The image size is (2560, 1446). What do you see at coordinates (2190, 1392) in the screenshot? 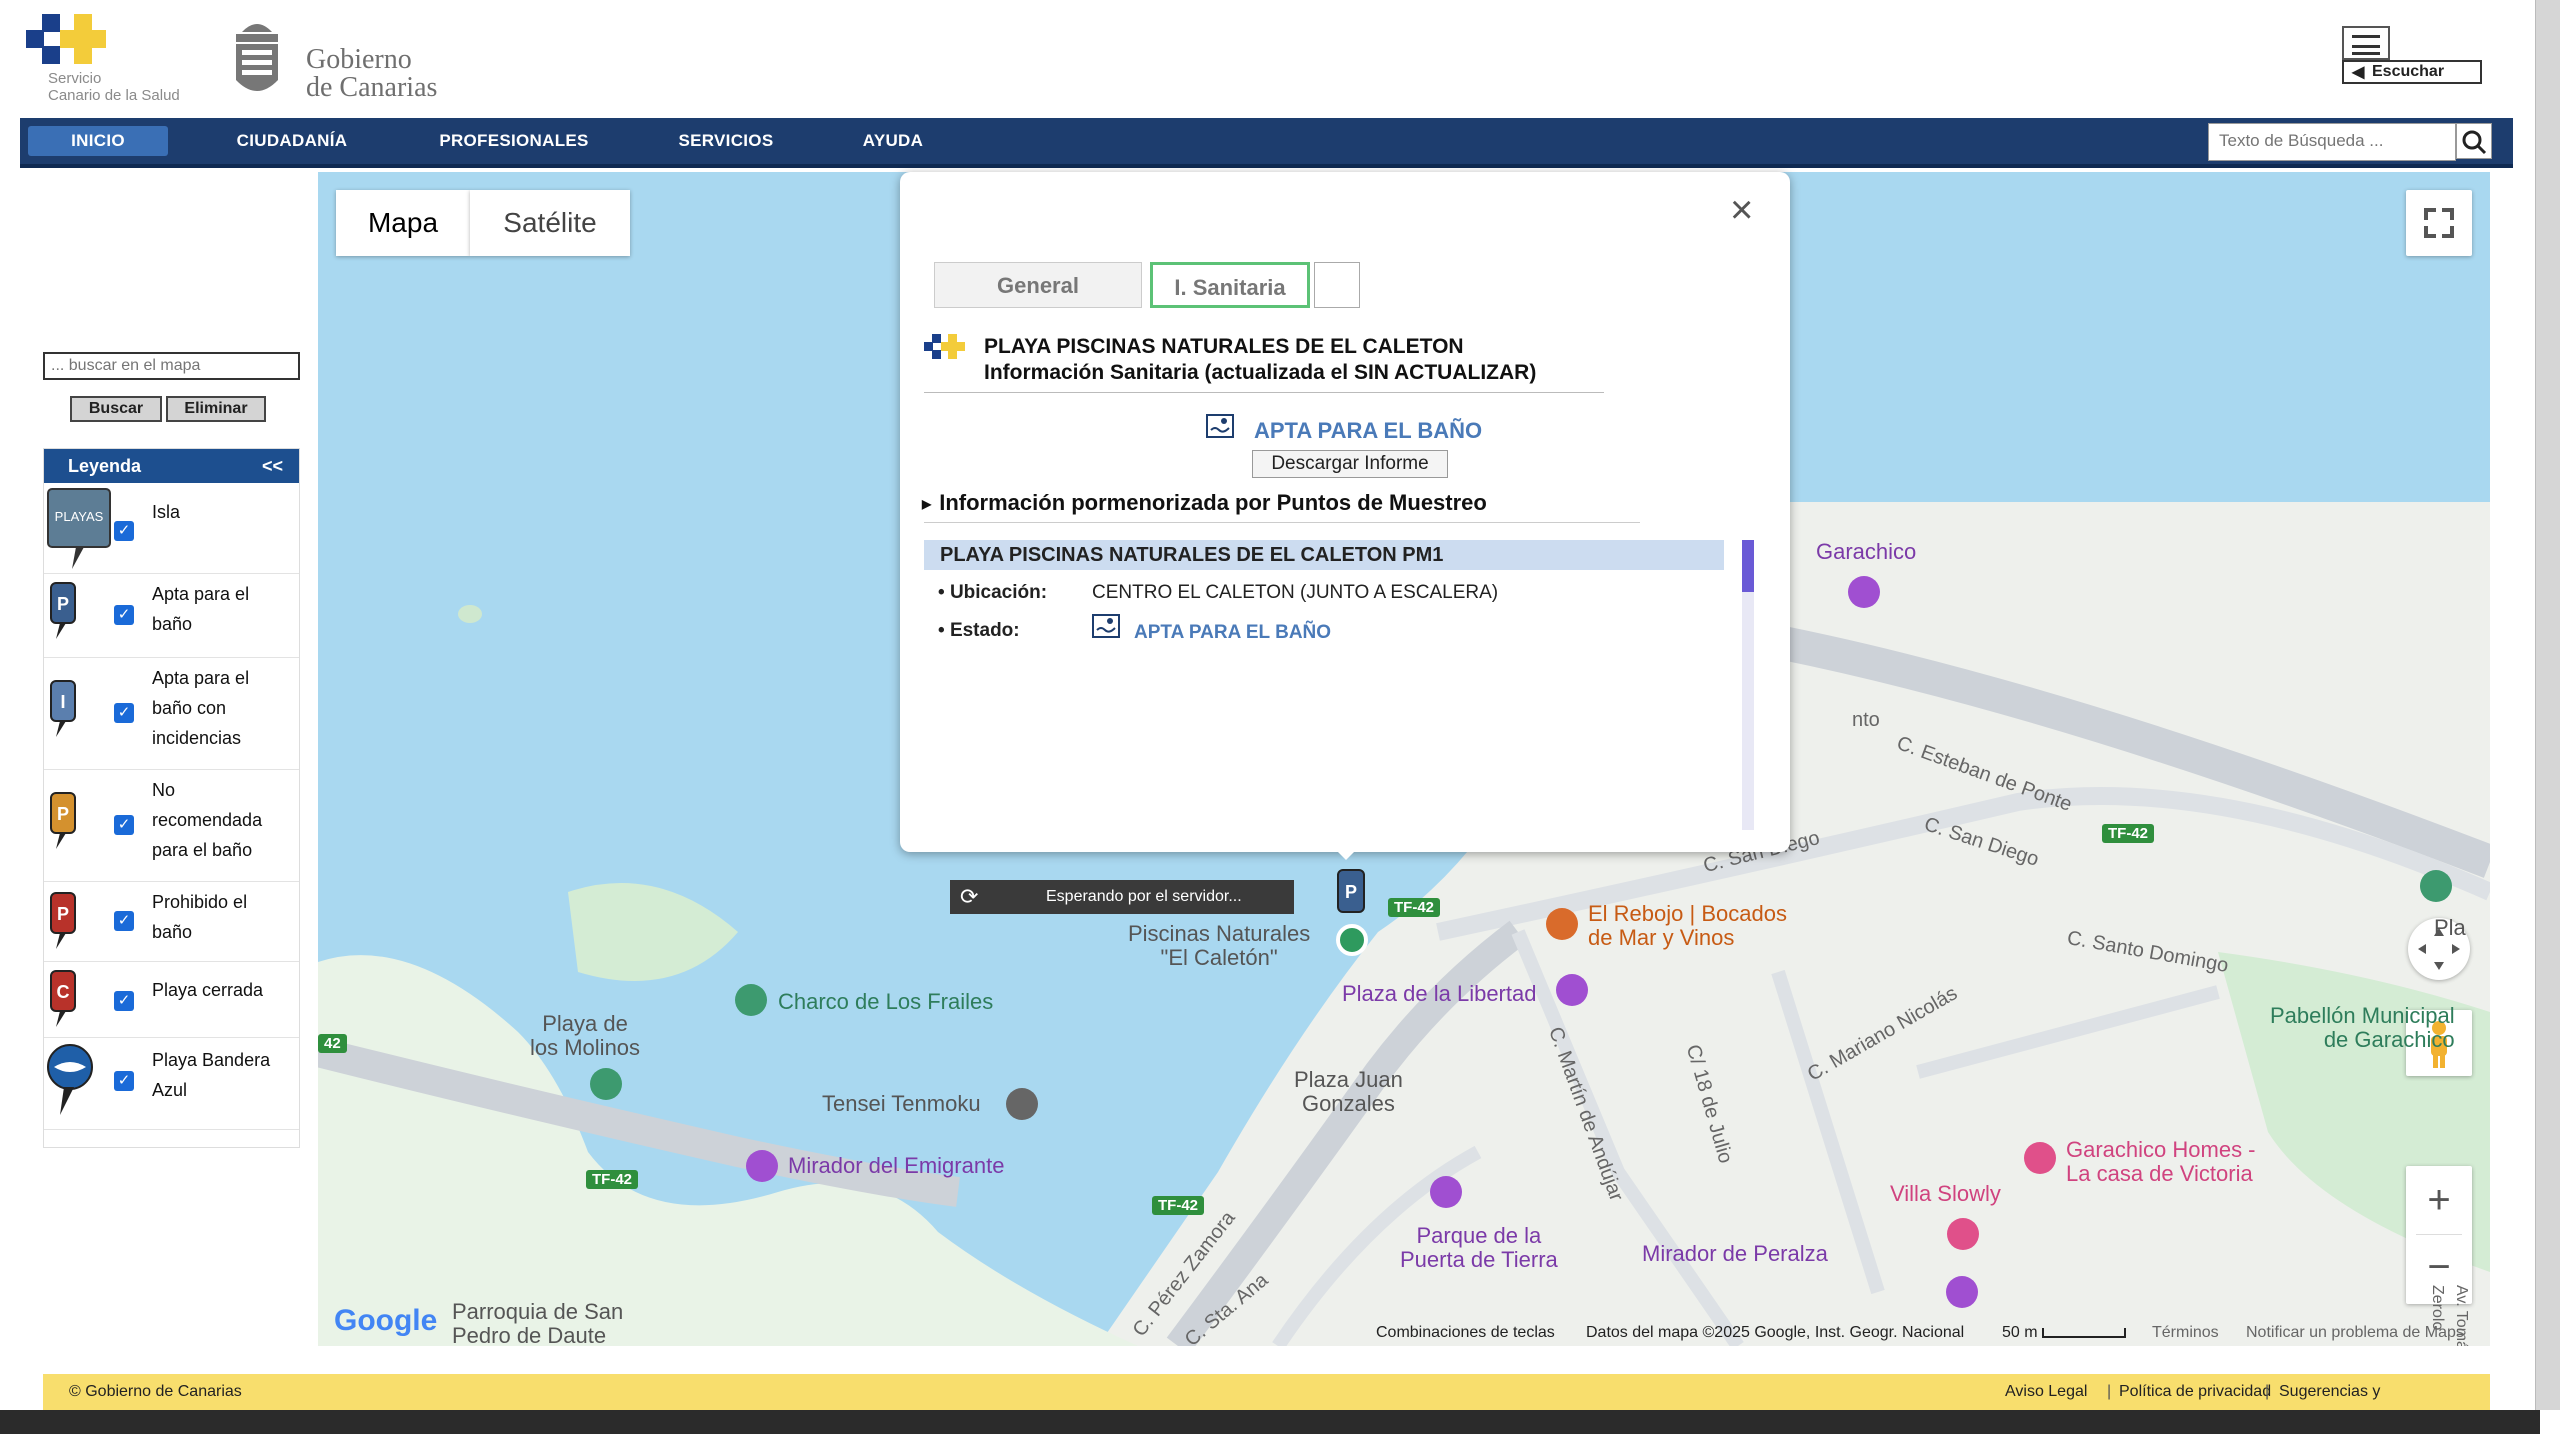
I see `footer-link-privacidad: Política de privacidad` at bounding box center [2190, 1392].